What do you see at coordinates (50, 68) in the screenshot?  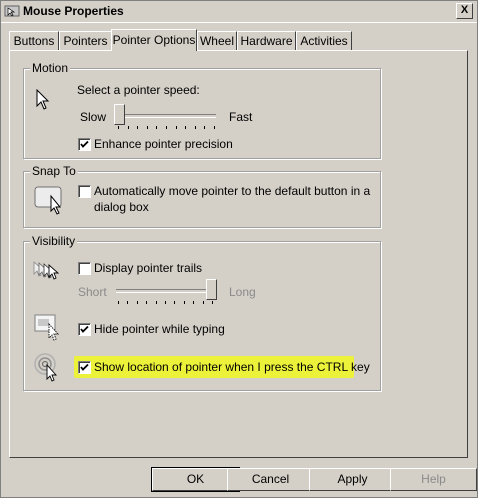 I see `motion-group-label: Motion` at bounding box center [50, 68].